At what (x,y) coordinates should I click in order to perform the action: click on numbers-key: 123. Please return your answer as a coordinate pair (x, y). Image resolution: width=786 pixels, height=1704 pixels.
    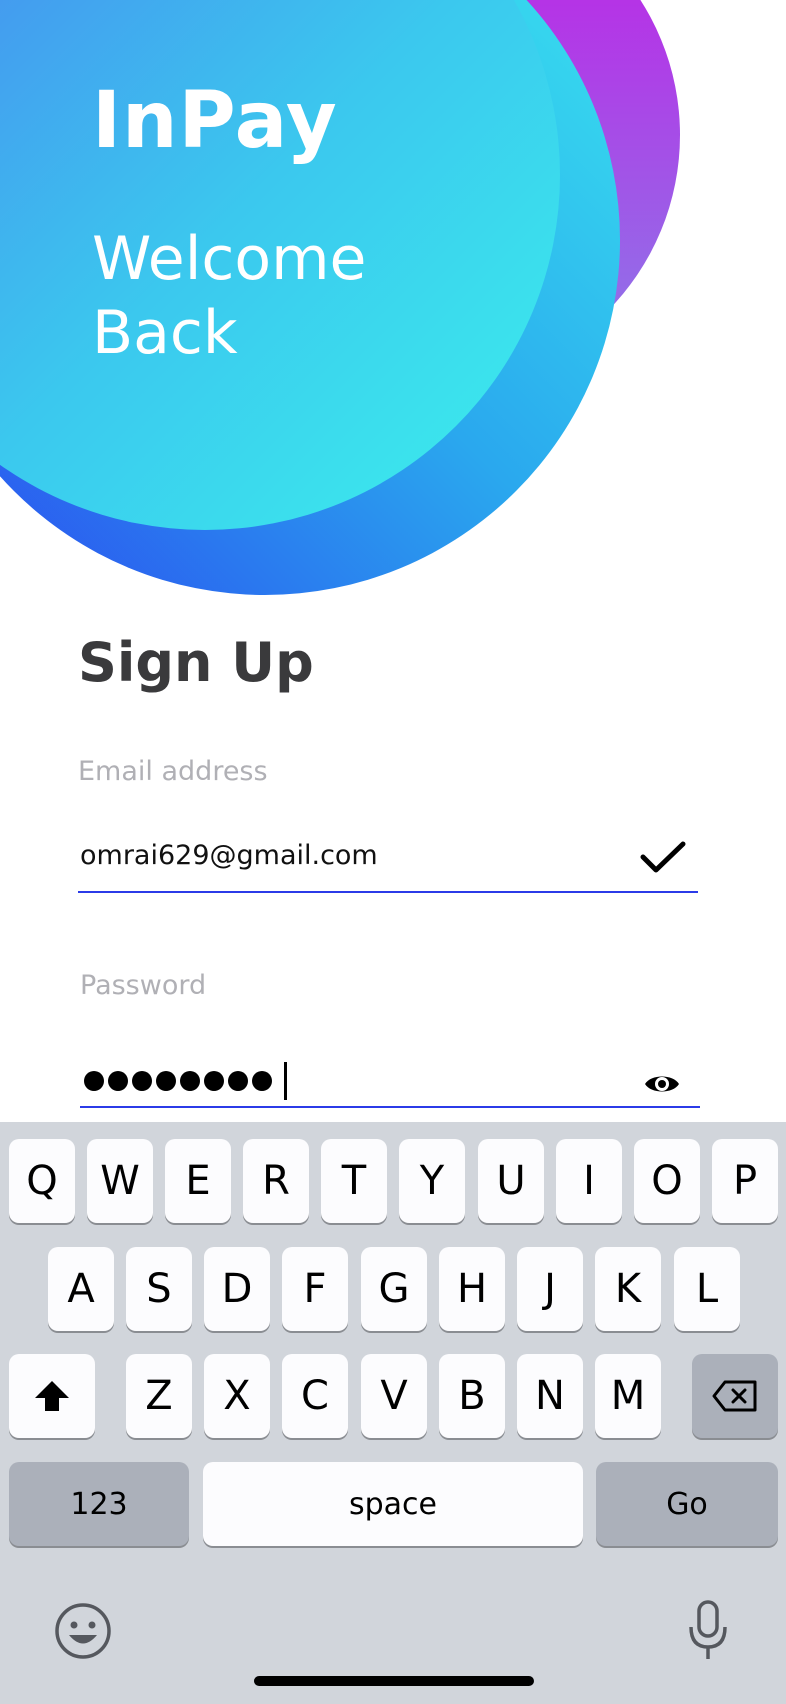
    Looking at the image, I should click on (99, 1504).